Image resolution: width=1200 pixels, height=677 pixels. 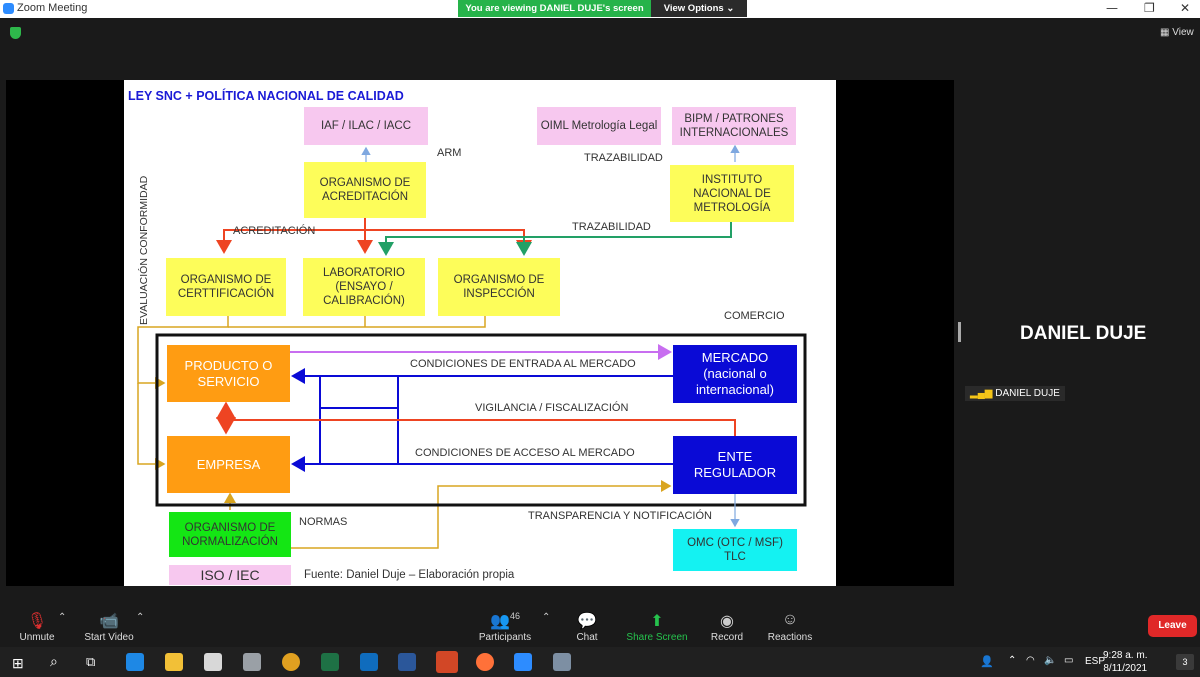 I want to click on clock: 9:28 a. m. 8/11/2021, so click(x=1125, y=662).